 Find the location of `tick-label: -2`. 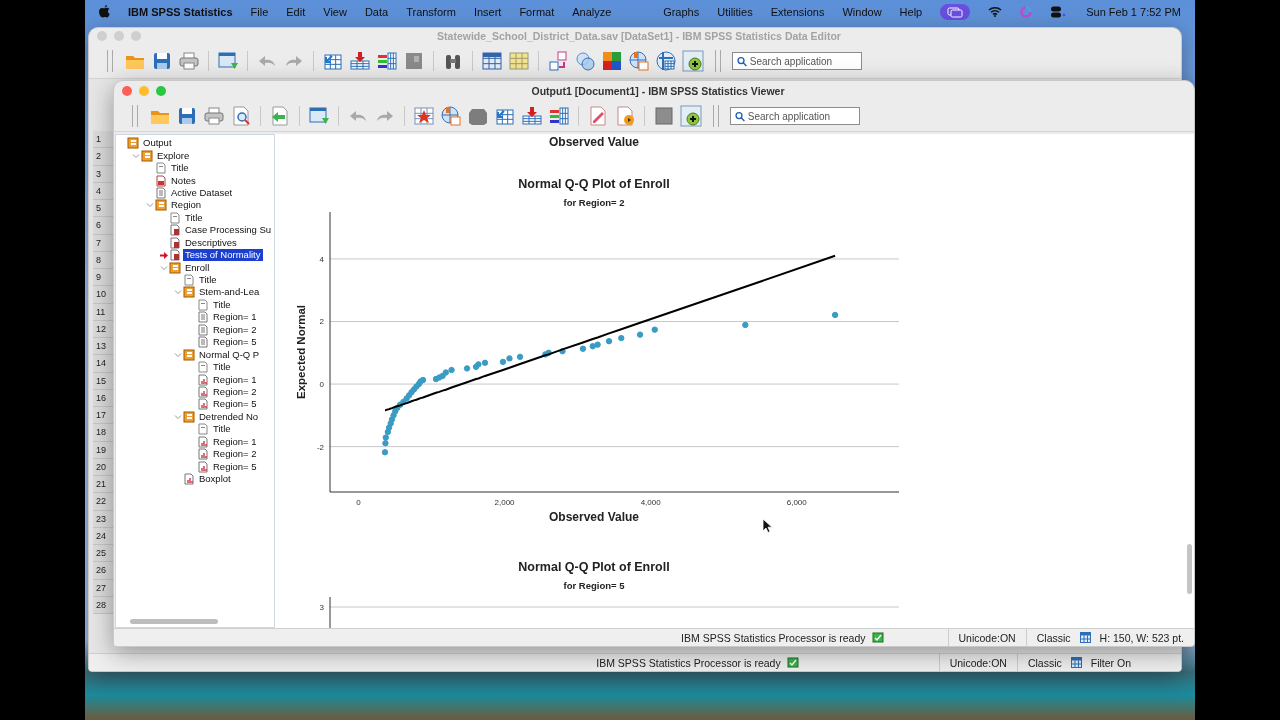

tick-label: -2 is located at coordinates (320, 447).